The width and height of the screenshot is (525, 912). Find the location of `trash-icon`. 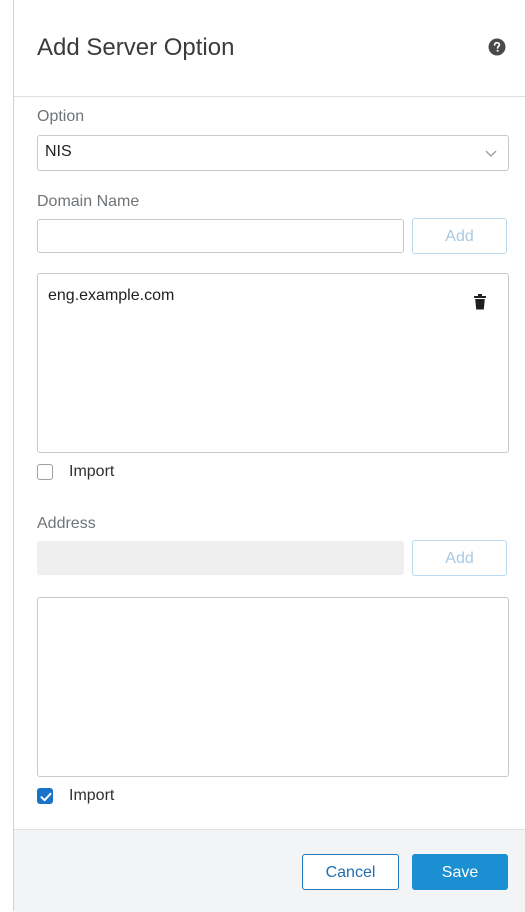

trash-icon is located at coordinates (480, 302).